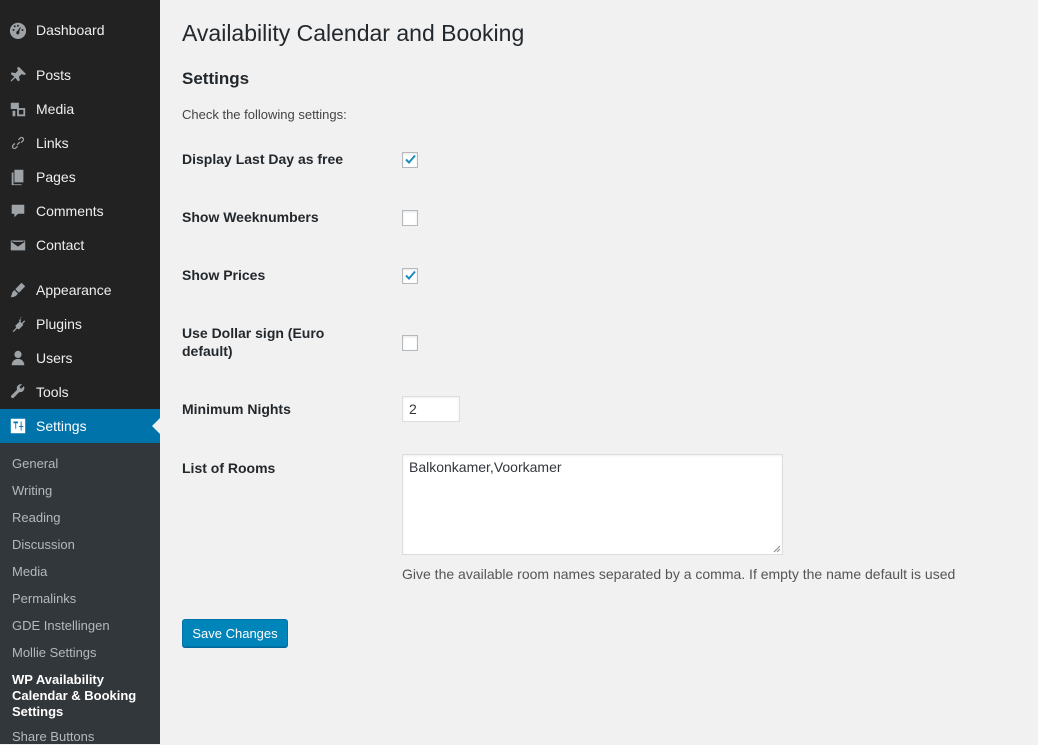  Describe the element at coordinates (431, 409) in the screenshot. I see `minimum-nights-input: 2` at that location.